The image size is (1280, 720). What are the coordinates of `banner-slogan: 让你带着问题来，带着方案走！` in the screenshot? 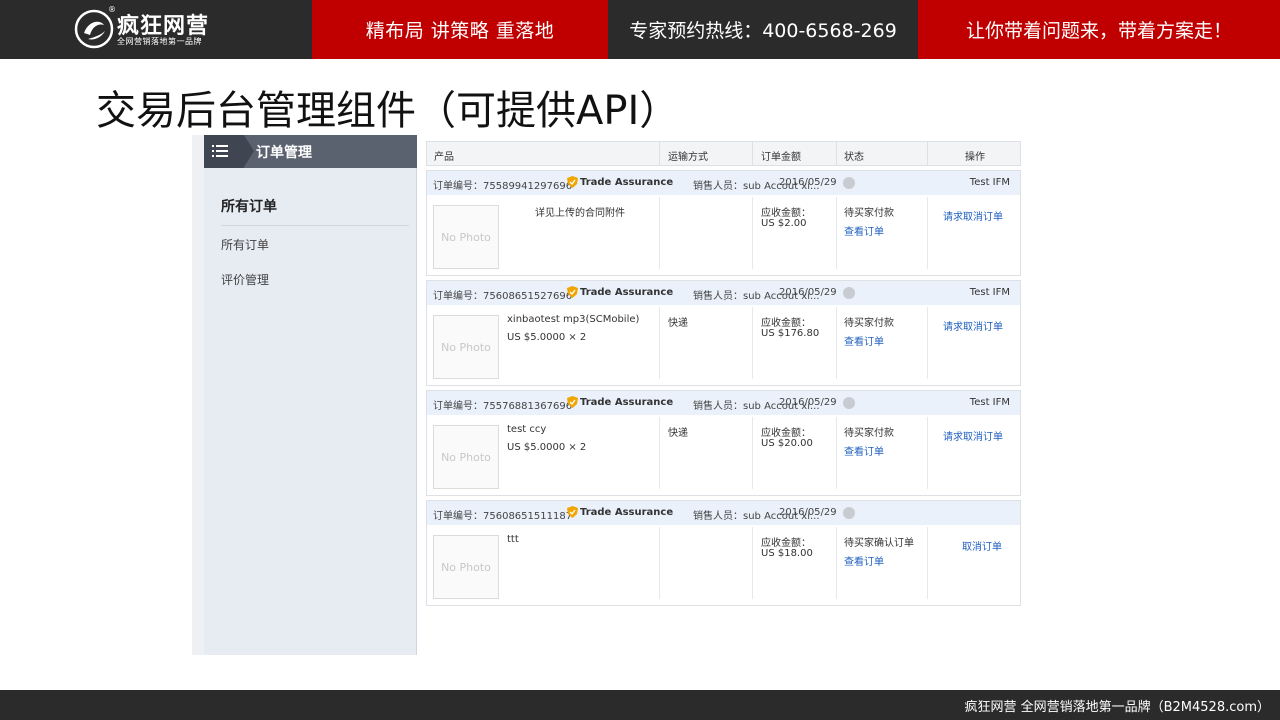 It's located at (1099, 29).